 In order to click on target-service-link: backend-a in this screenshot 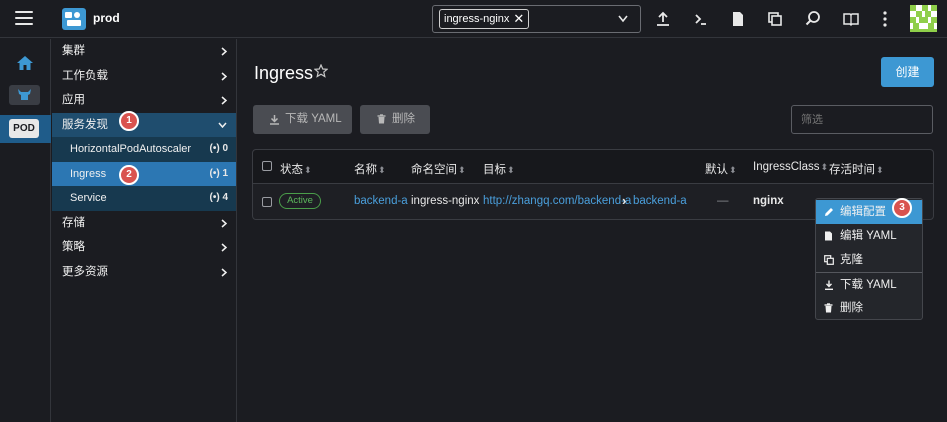, I will do `click(660, 201)`.